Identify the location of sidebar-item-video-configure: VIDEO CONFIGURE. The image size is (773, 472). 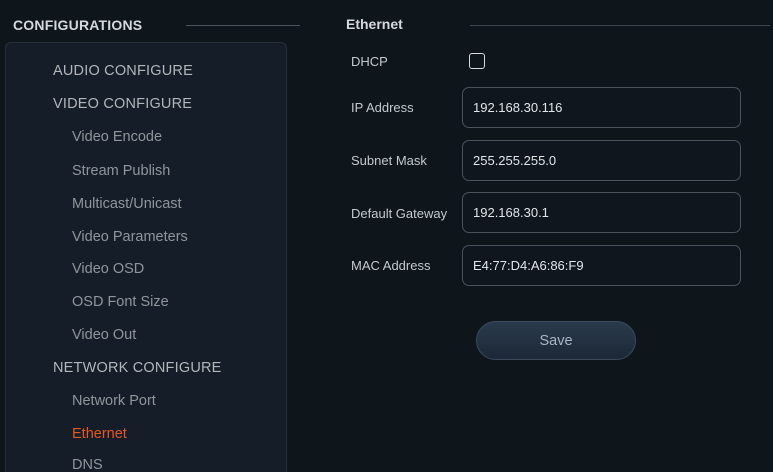
(122, 104).